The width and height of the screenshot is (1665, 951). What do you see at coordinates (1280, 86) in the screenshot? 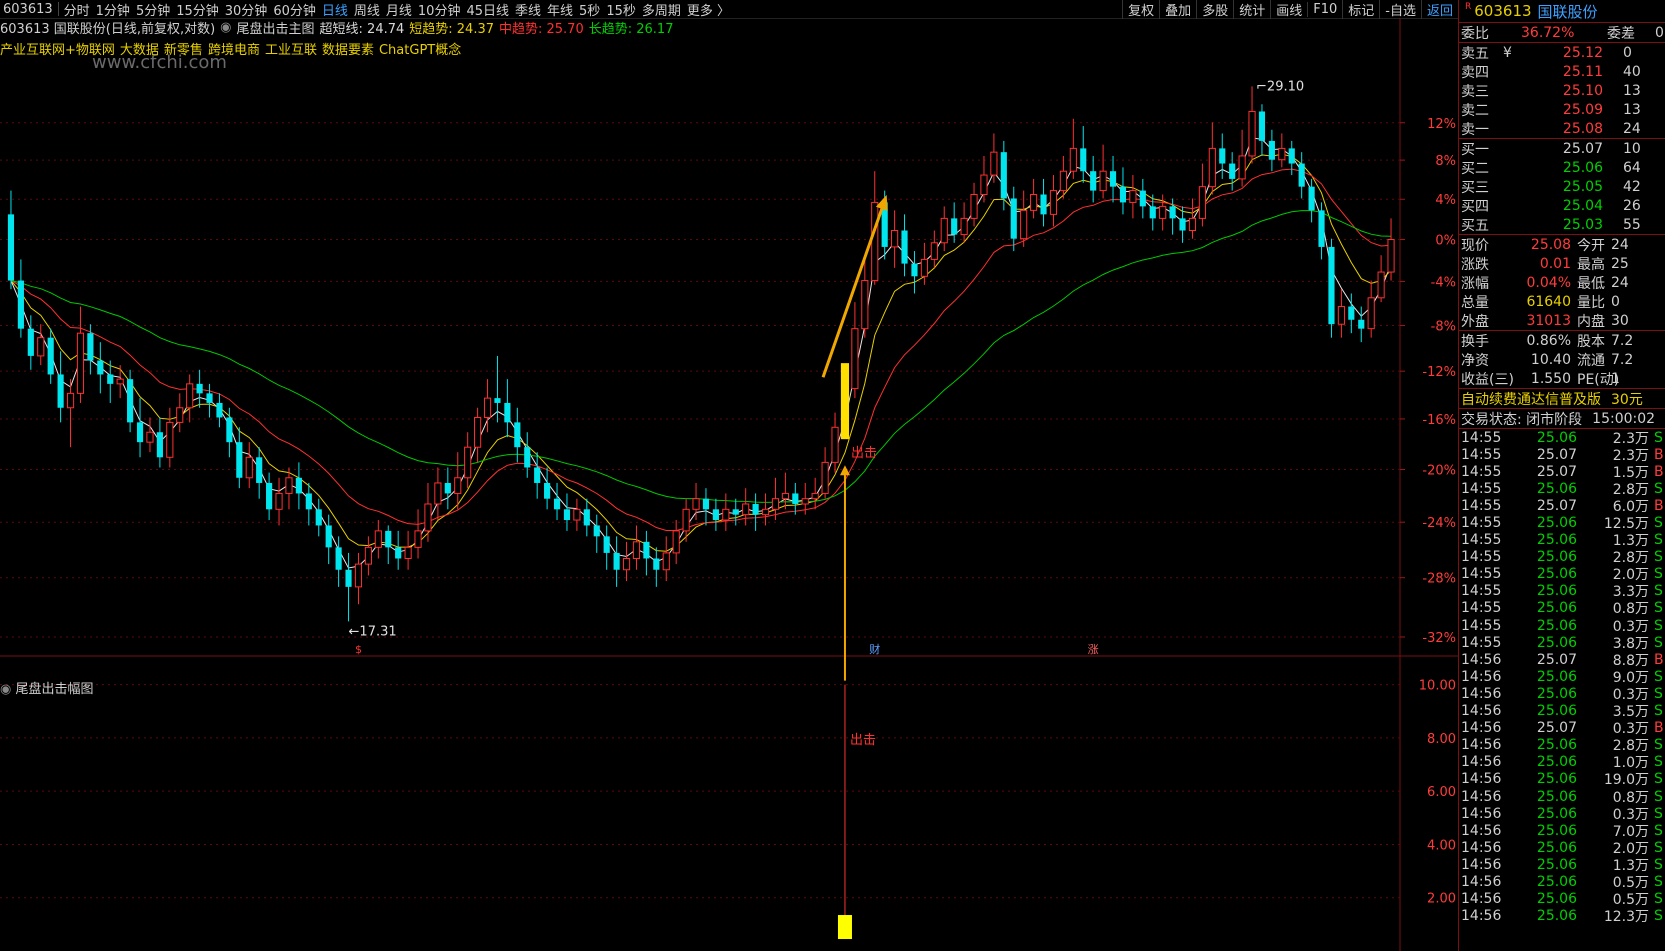
I see `high-price-label: ⌐29.10` at bounding box center [1280, 86].